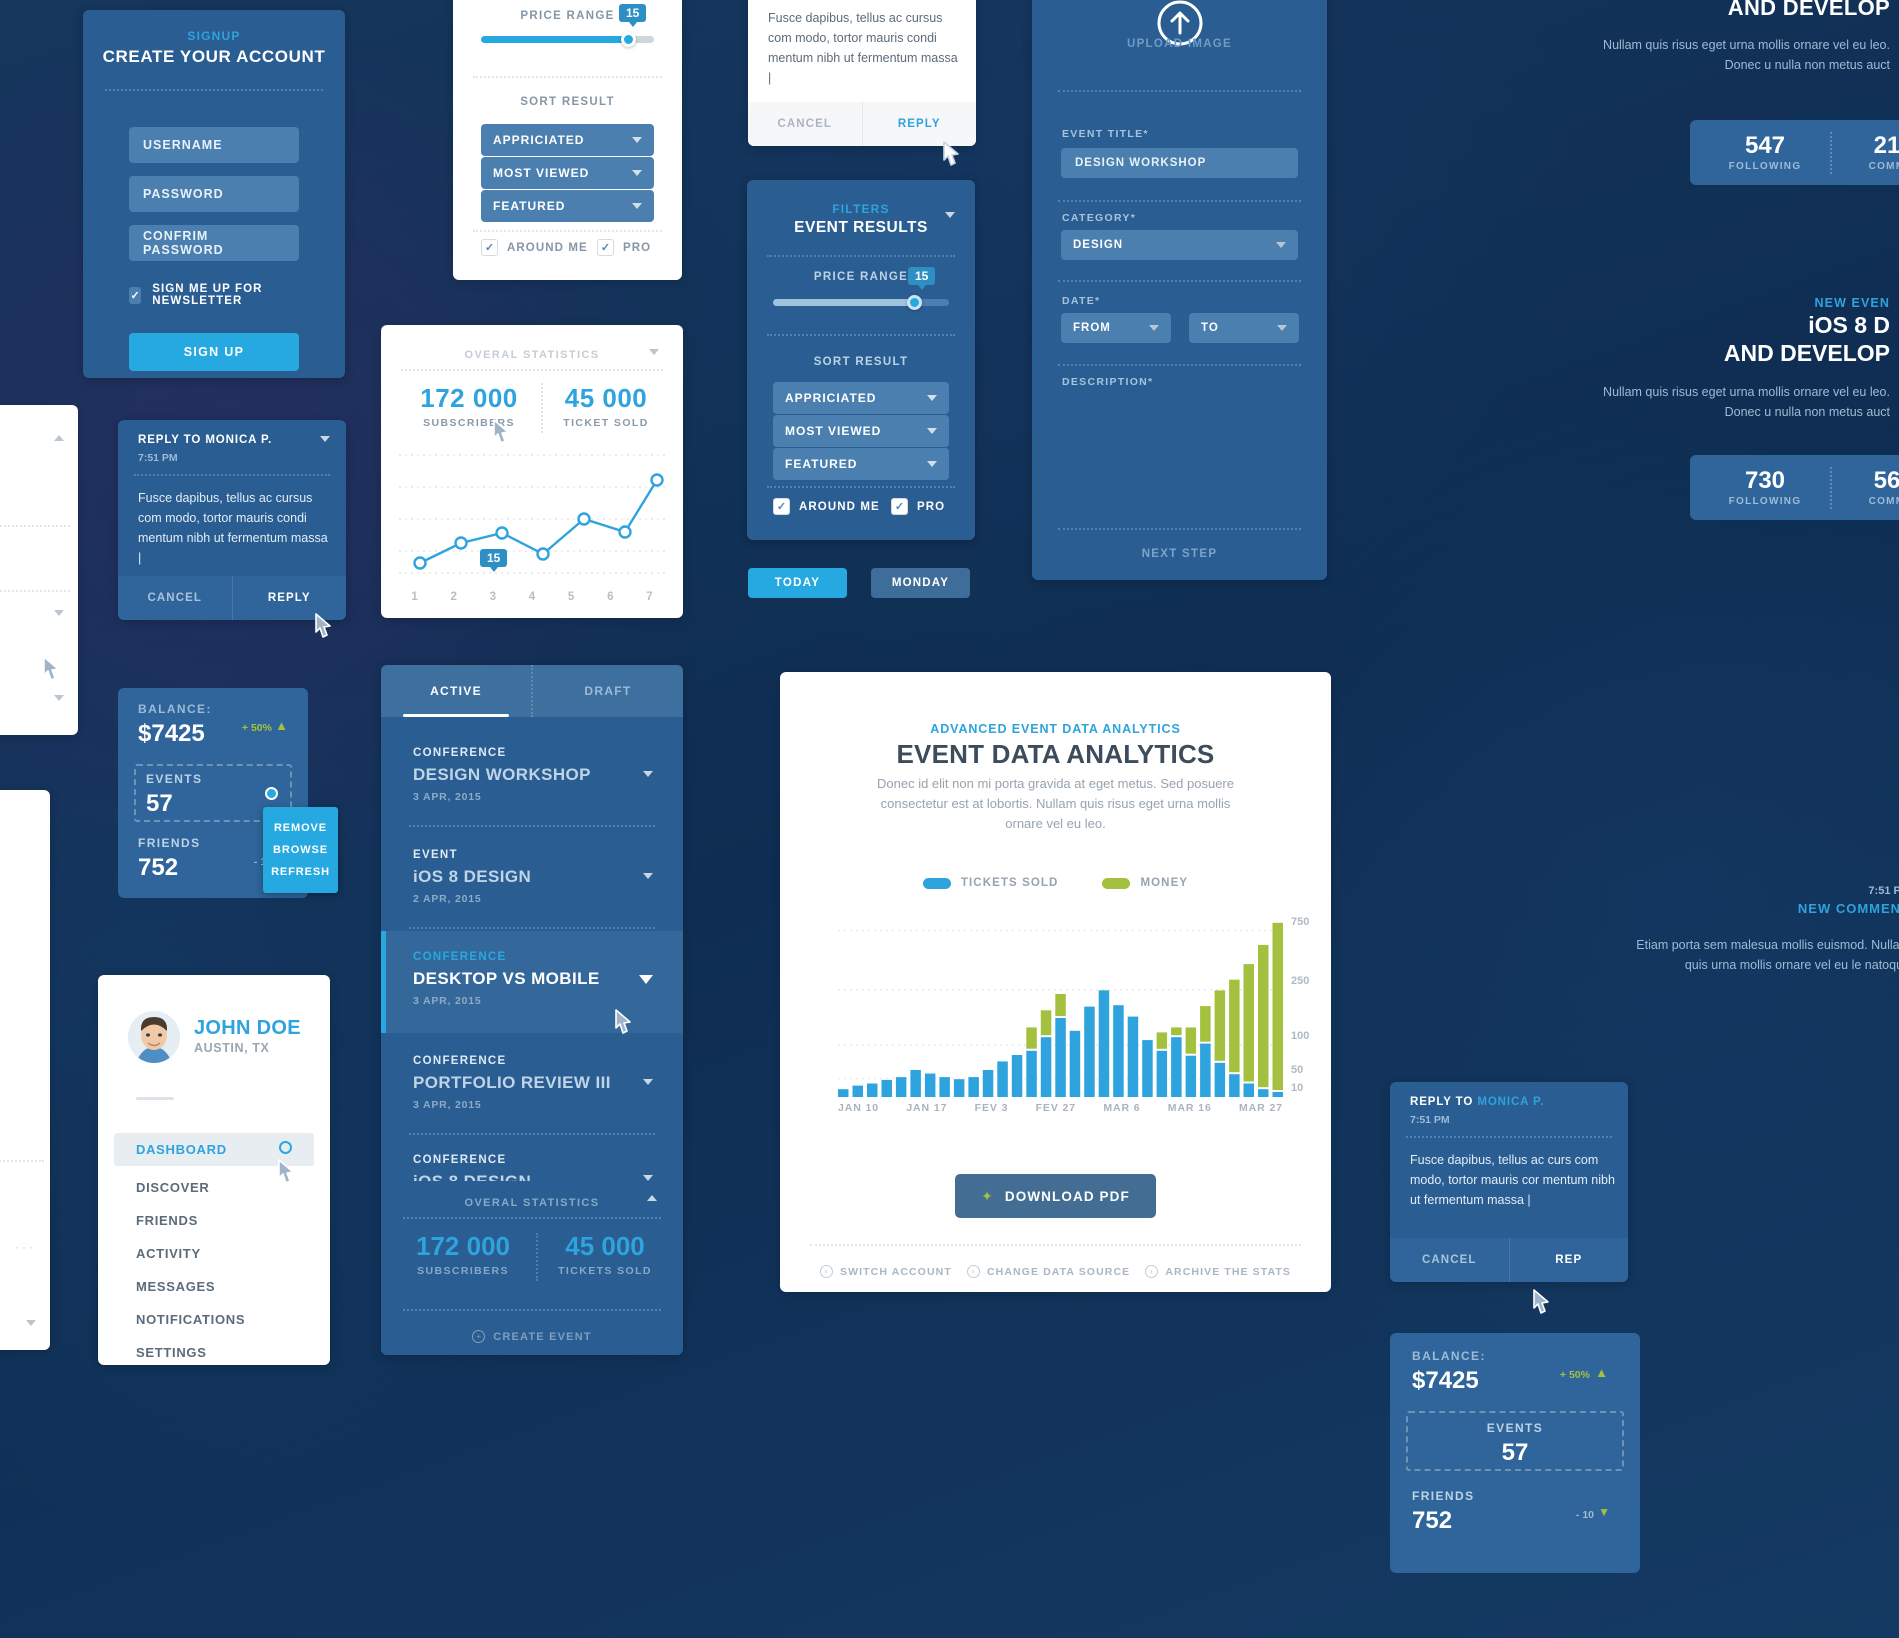  I want to click on create-event-button: + CREATE EVENT, so click(532, 1336).